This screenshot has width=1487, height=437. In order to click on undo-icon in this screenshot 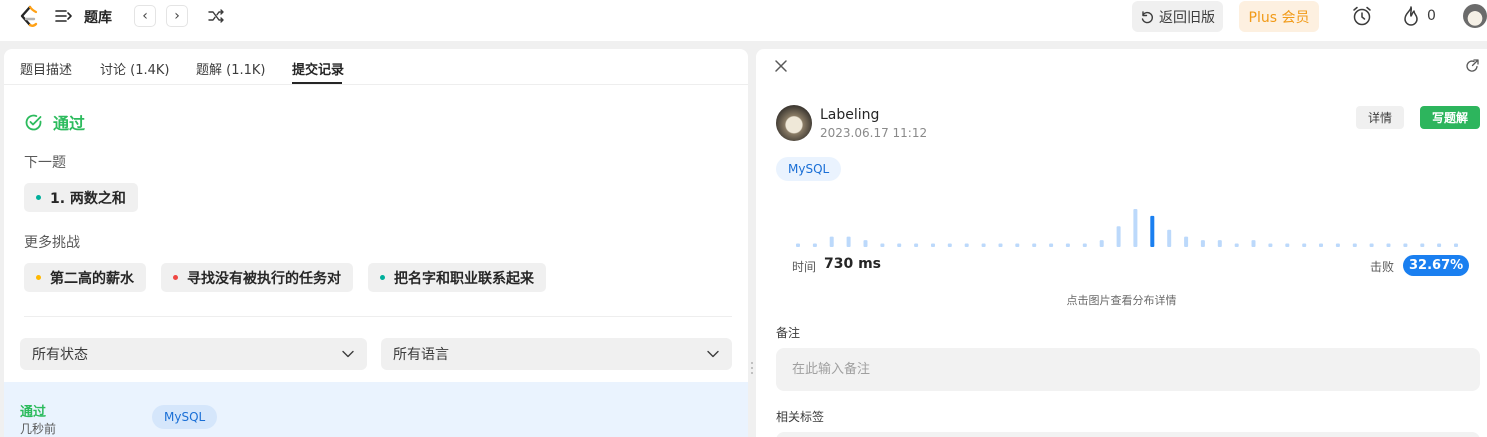, I will do `click(1147, 16)`.